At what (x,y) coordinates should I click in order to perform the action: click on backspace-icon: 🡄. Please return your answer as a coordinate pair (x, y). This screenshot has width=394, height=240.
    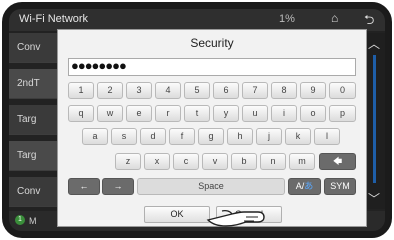
    Looking at the image, I should click on (337, 161).